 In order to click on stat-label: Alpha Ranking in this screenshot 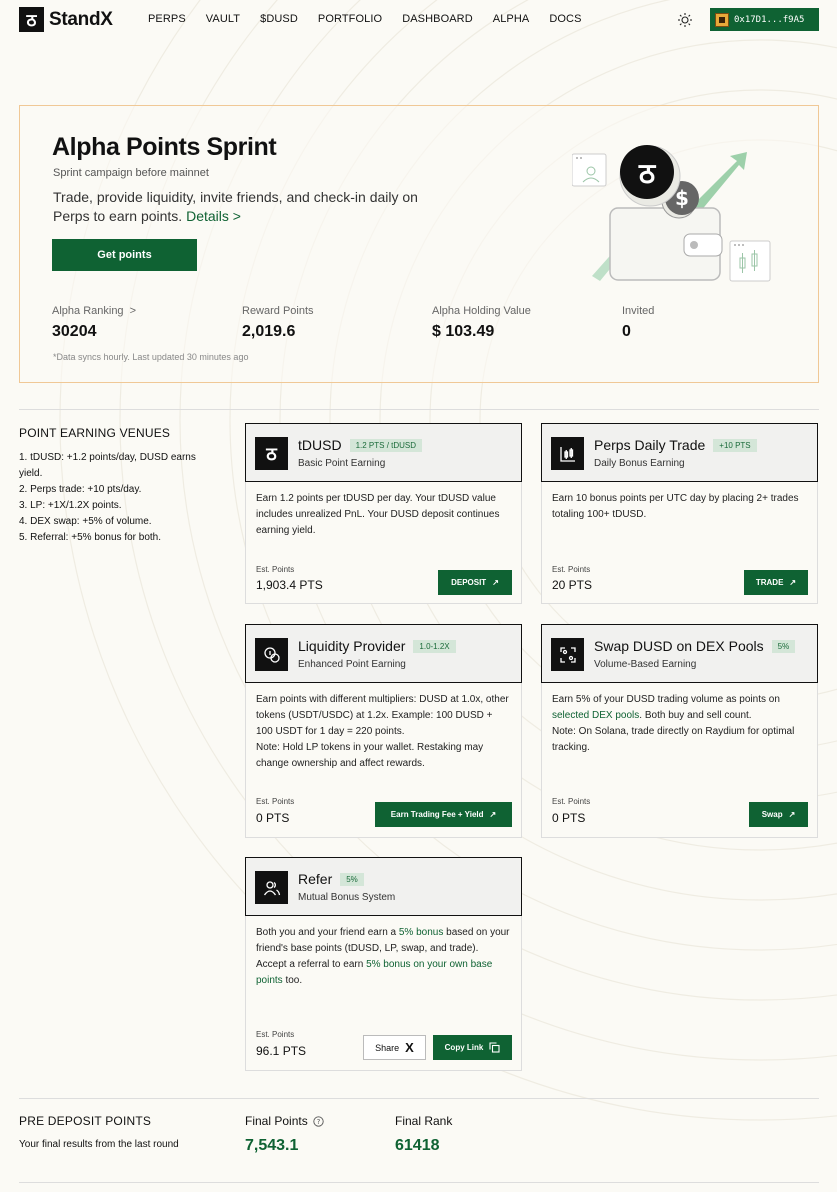, I will do `click(88, 311)`.